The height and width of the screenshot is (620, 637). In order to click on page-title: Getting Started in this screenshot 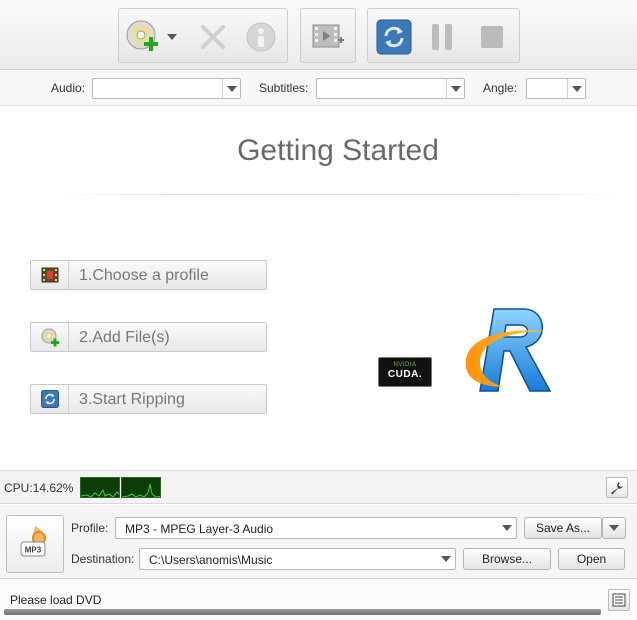, I will do `click(338, 150)`.